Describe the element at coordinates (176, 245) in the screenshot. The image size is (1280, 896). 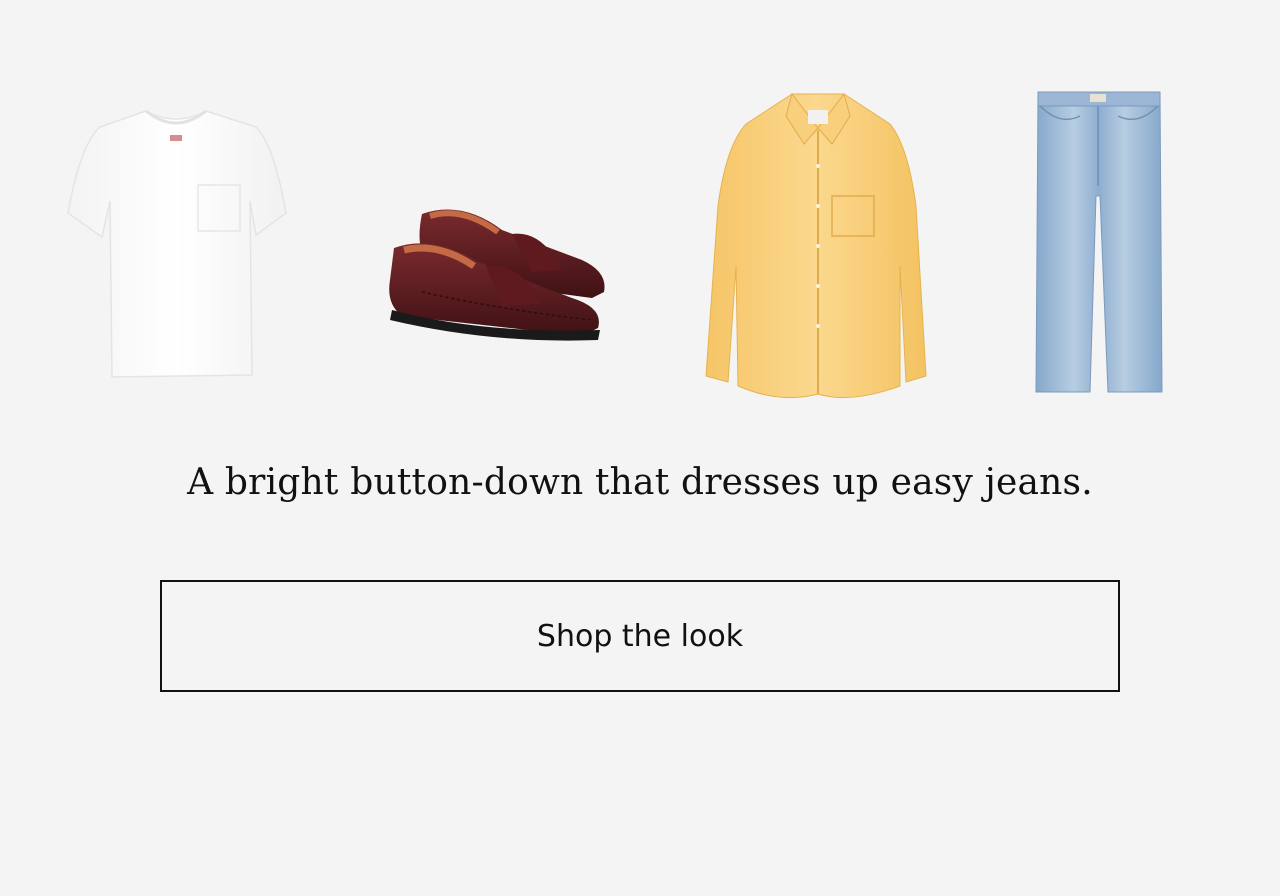
I see `white-pocket-tee-image` at that location.